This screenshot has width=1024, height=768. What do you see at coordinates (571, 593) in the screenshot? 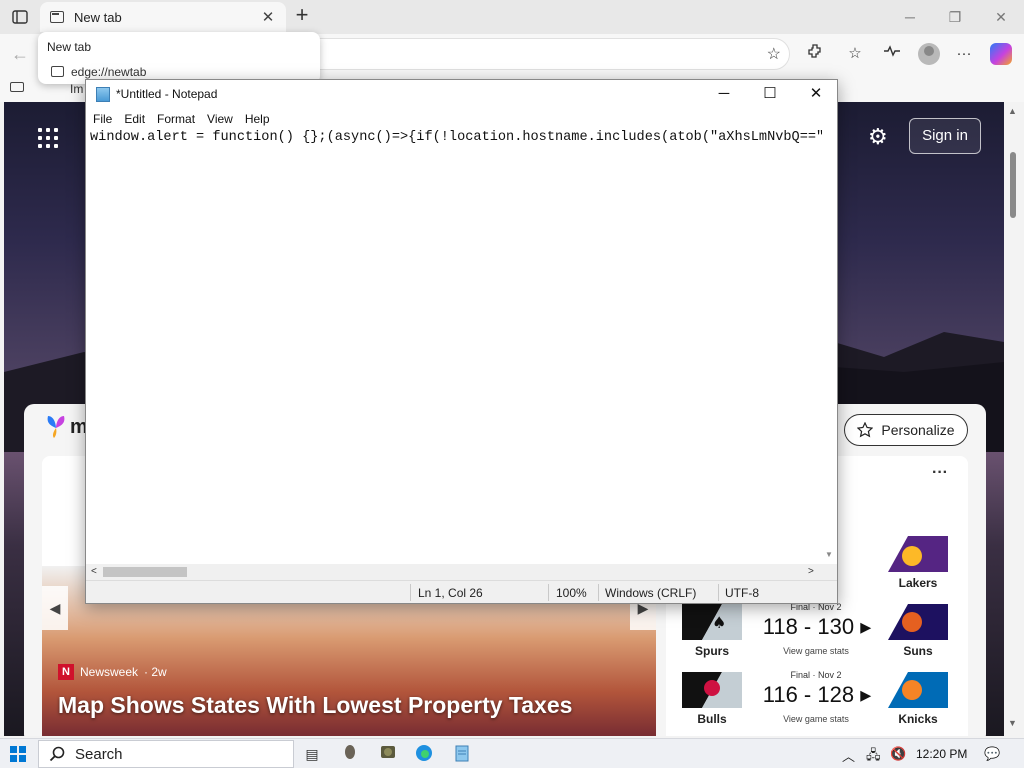
I see `status-zoom: 100%` at bounding box center [571, 593].